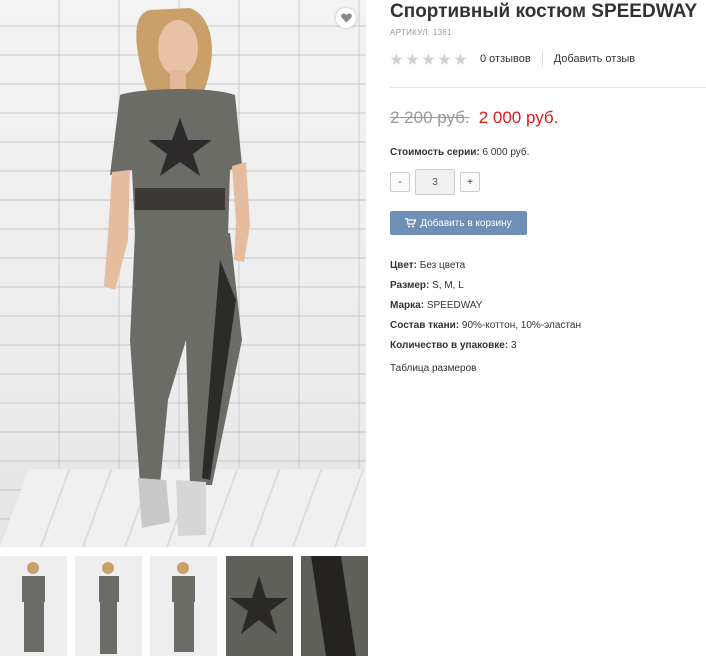 This screenshot has height=656, width=706. Describe the element at coordinates (334, 606) in the screenshot. I see `thumbnail-sequin-detail` at that location.